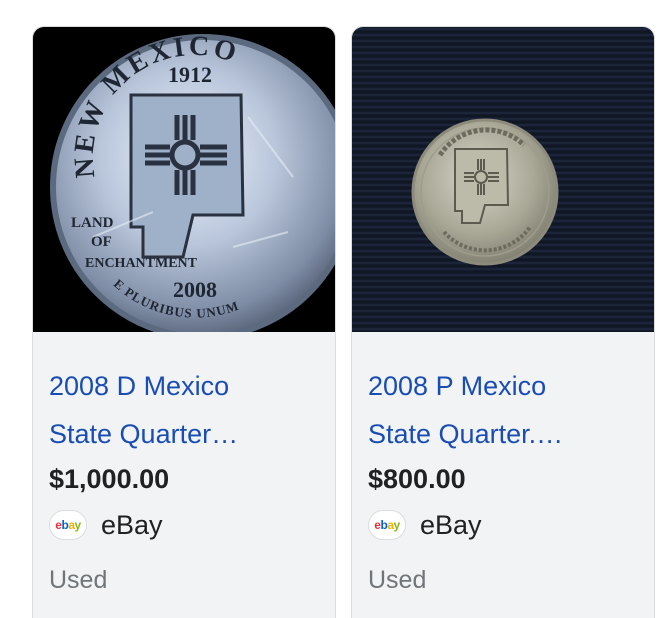 The image size is (664, 618). What do you see at coordinates (101, 242) in the screenshot?
I see `coin-left-text-2: OF` at bounding box center [101, 242].